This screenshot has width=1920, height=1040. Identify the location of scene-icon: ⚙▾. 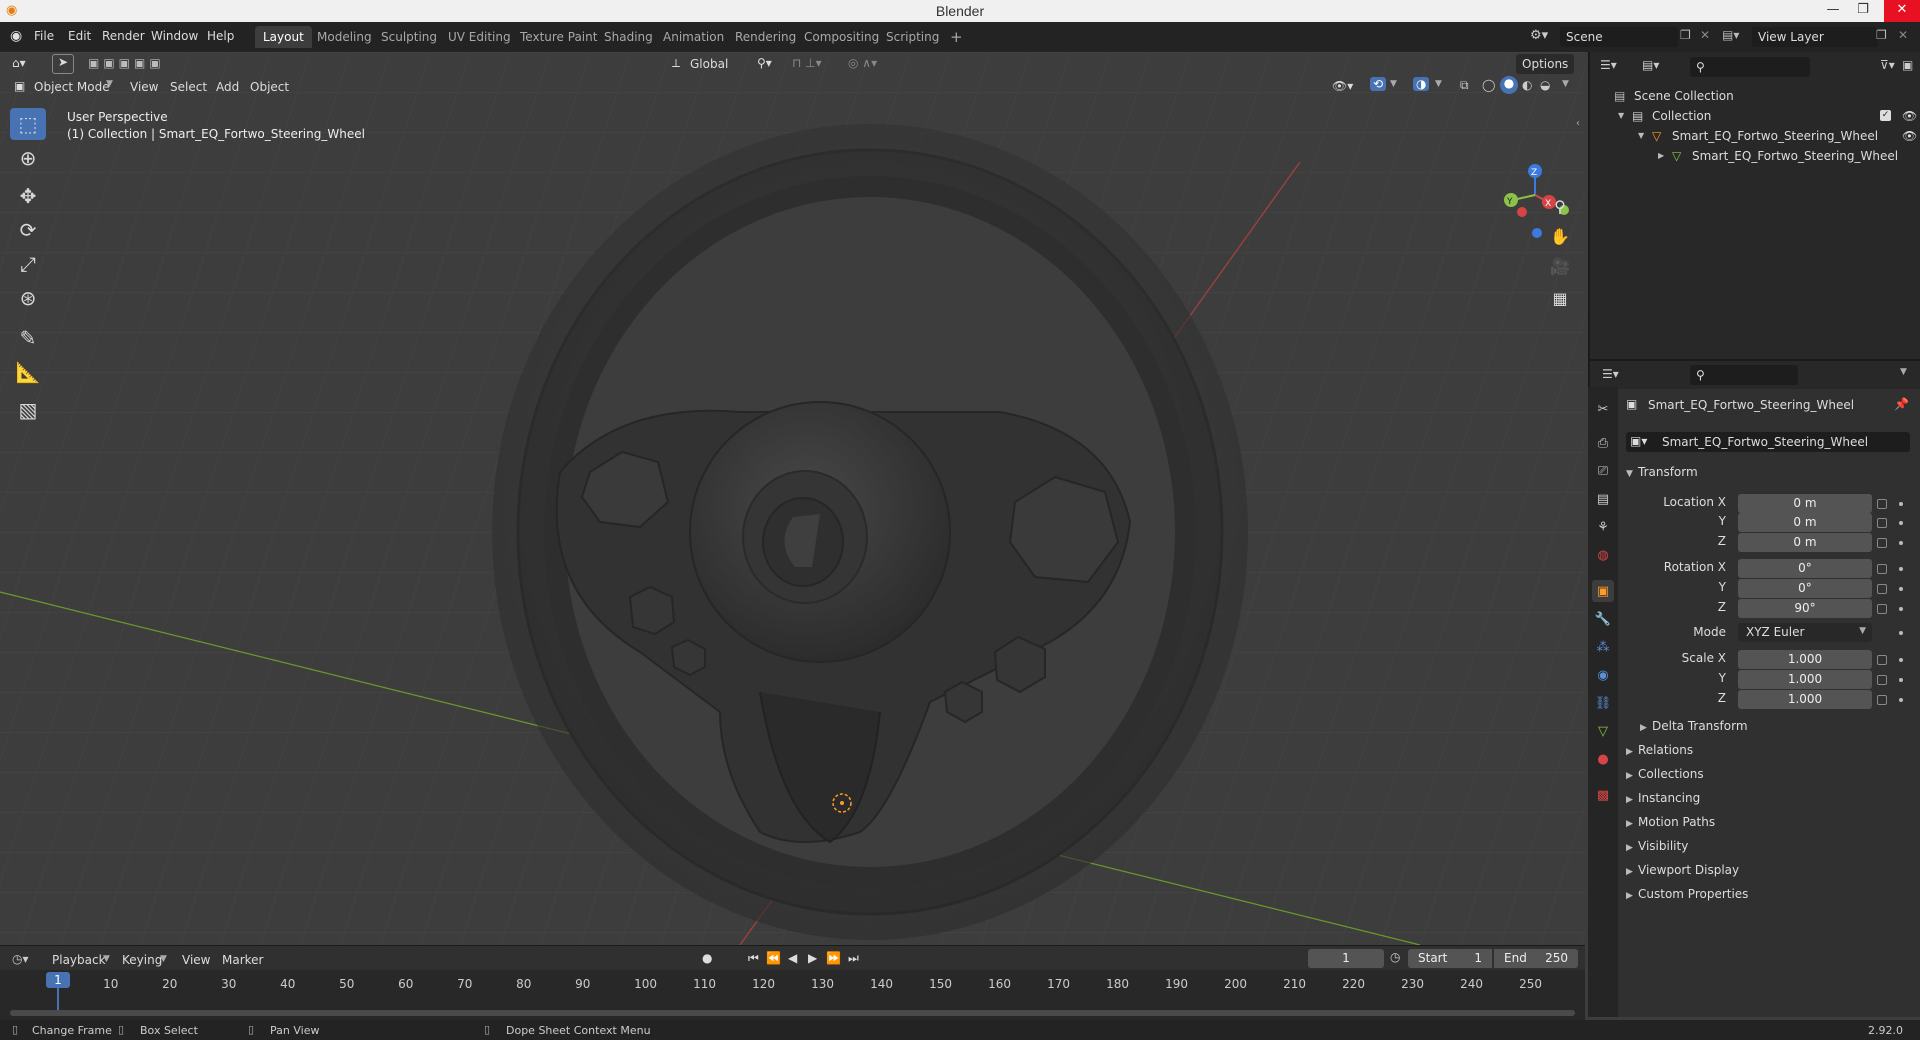
(1539, 35).